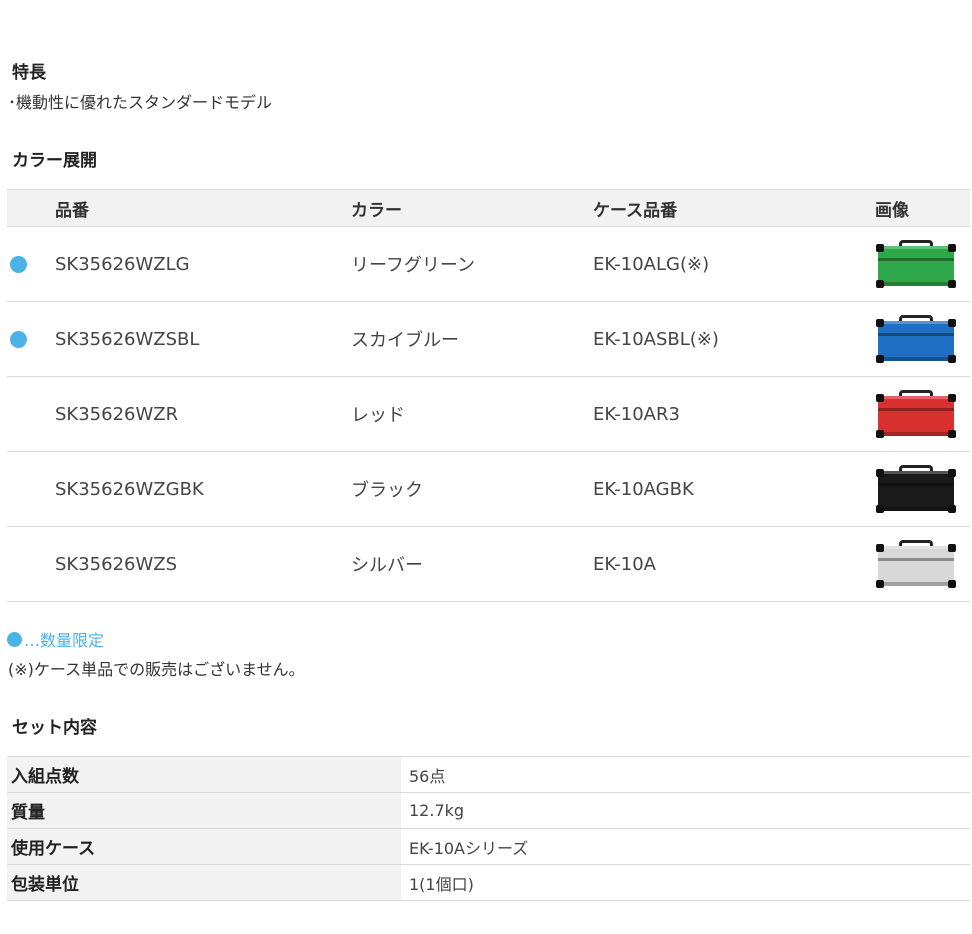 This screenshot has height=934, width=972. Describe the element at coordinates (31, 208) in the screenshot. I see `header-marker-cell` at that location.